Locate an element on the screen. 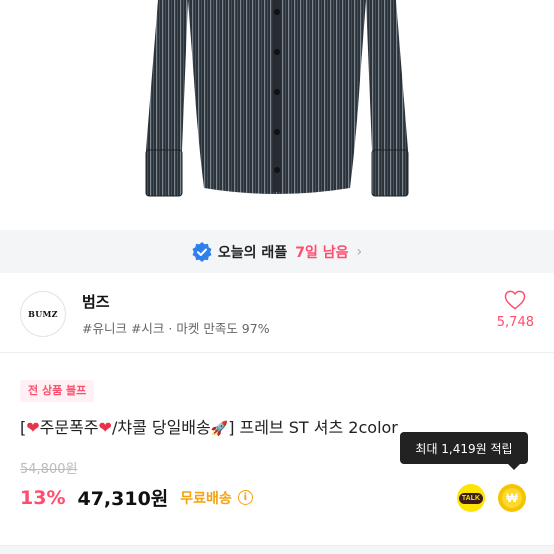 This screenshot has width=554, height=554. original-price: 54,800원 is located at coordinates (49, 469).